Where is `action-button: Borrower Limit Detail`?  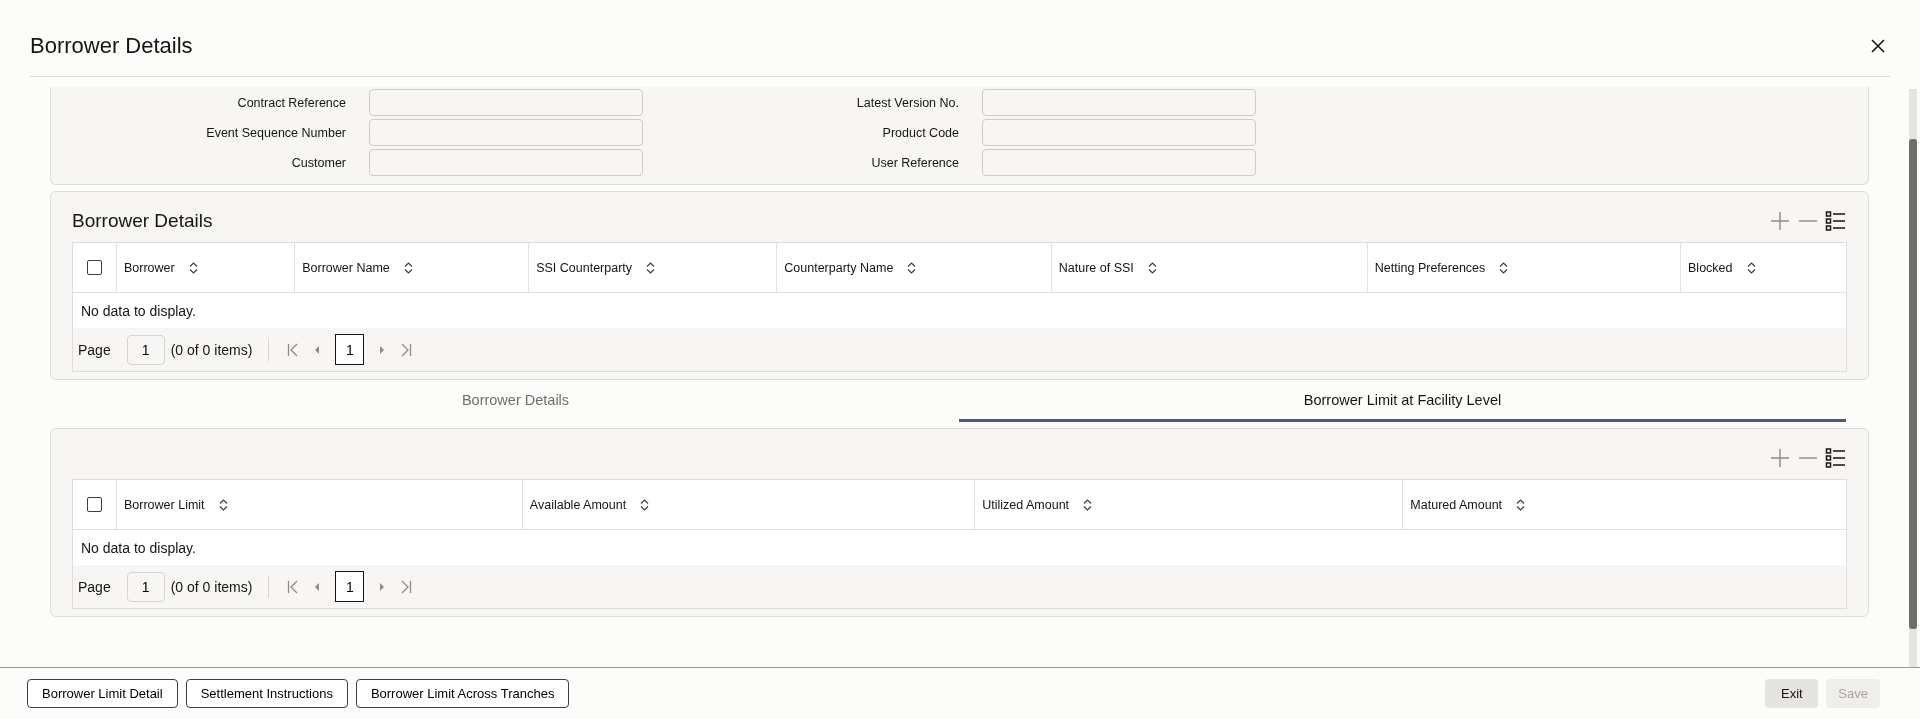
action-button: Borrower Limit Detail is located at coordinates (102, 693).